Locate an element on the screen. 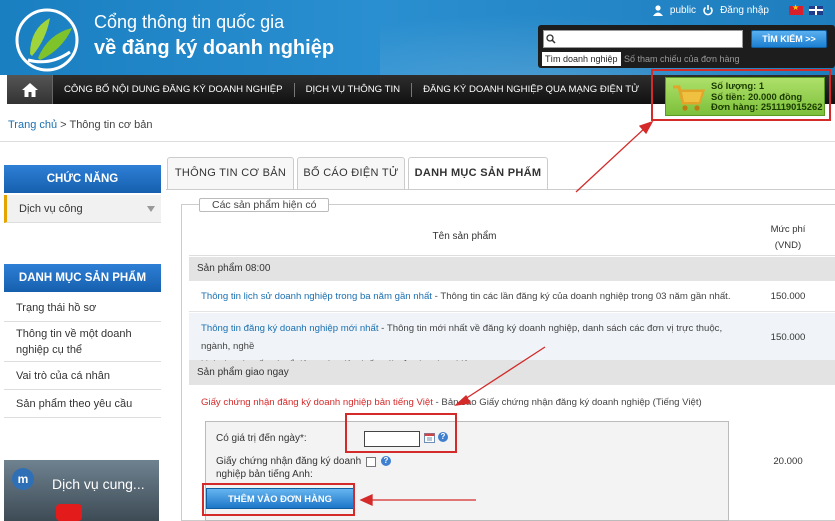 This screenshot has height=521, width=835. site-title-line2: về đăng ký doanh nghiệp is located at coordinates (214, 48).